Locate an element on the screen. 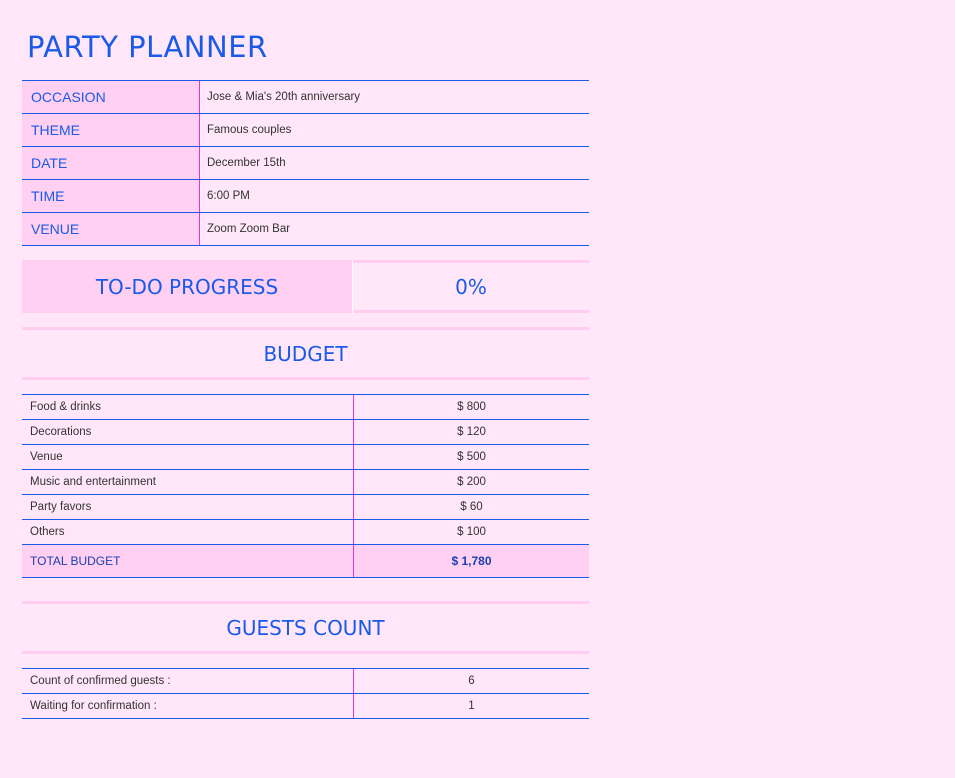 Image resolution: width=955 pixels, height=778 pixels. details-value-venue: Zoom Zoom Bar is located at coordinates (394, 229).